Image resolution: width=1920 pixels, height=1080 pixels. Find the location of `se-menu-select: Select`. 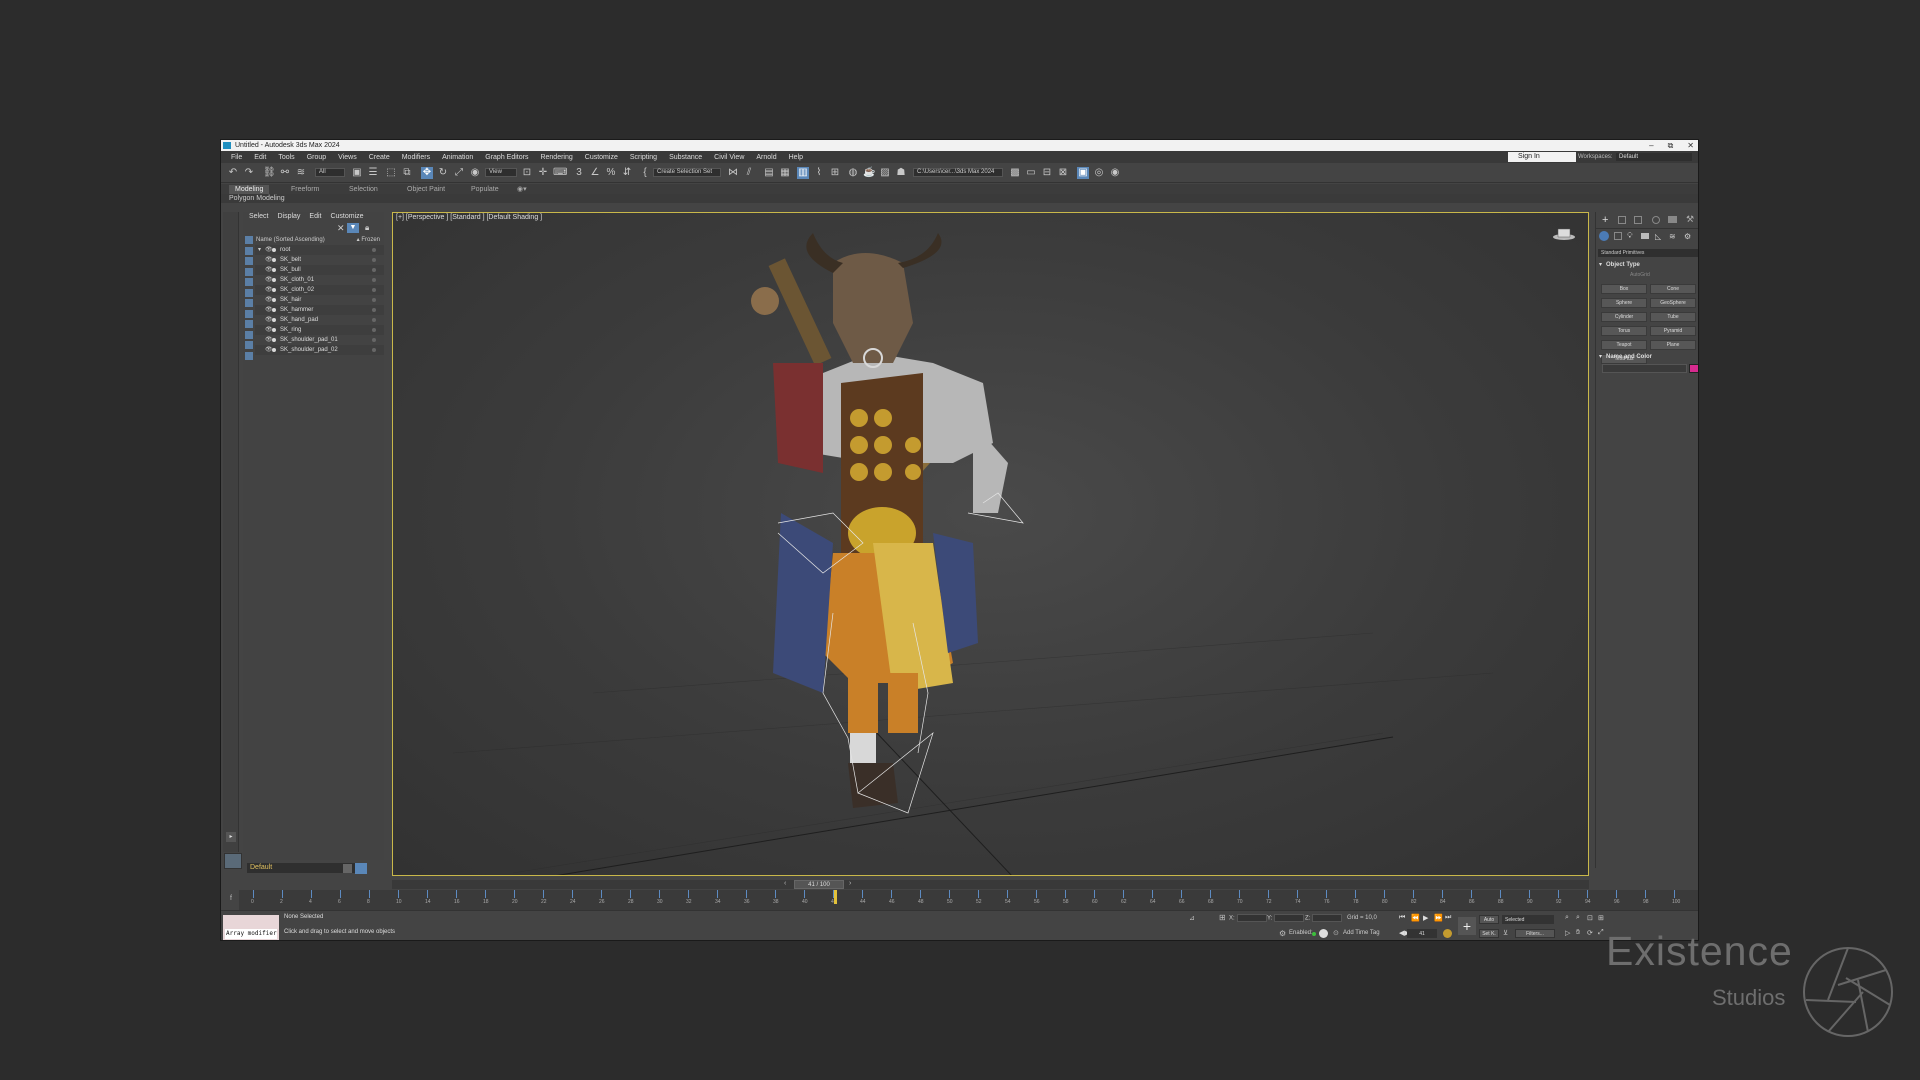

se-menu-select: Select is located at coordinates (258, 217).